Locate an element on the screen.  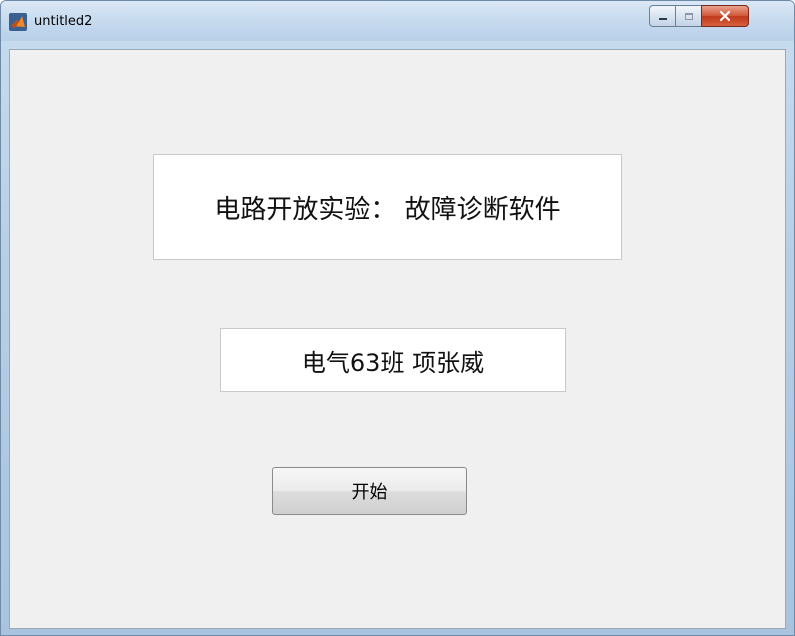
minimize-button is located at coordinates (662, 16).